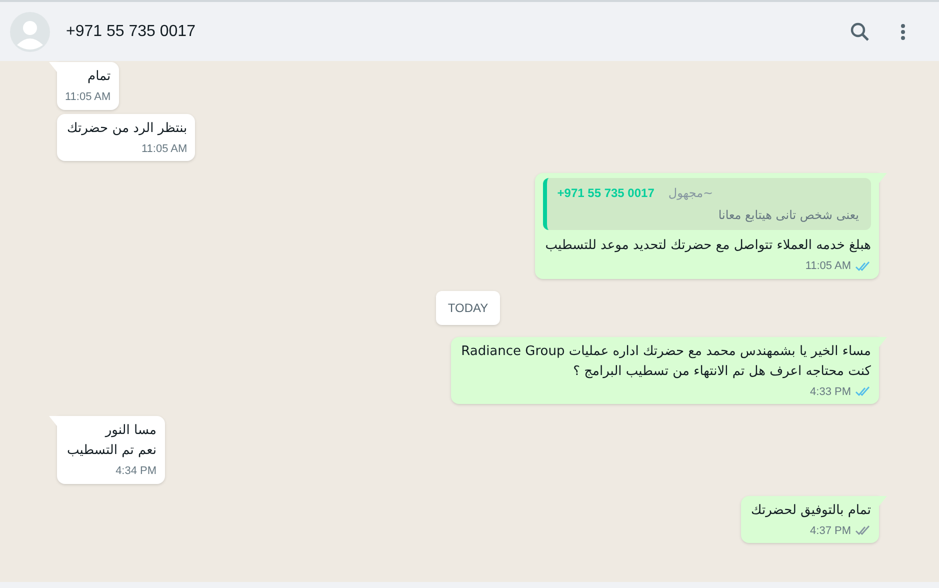  Describe the element at coordinates (830, 392) in the screenshot. I see `message-time: 4:33 PM` at that location.